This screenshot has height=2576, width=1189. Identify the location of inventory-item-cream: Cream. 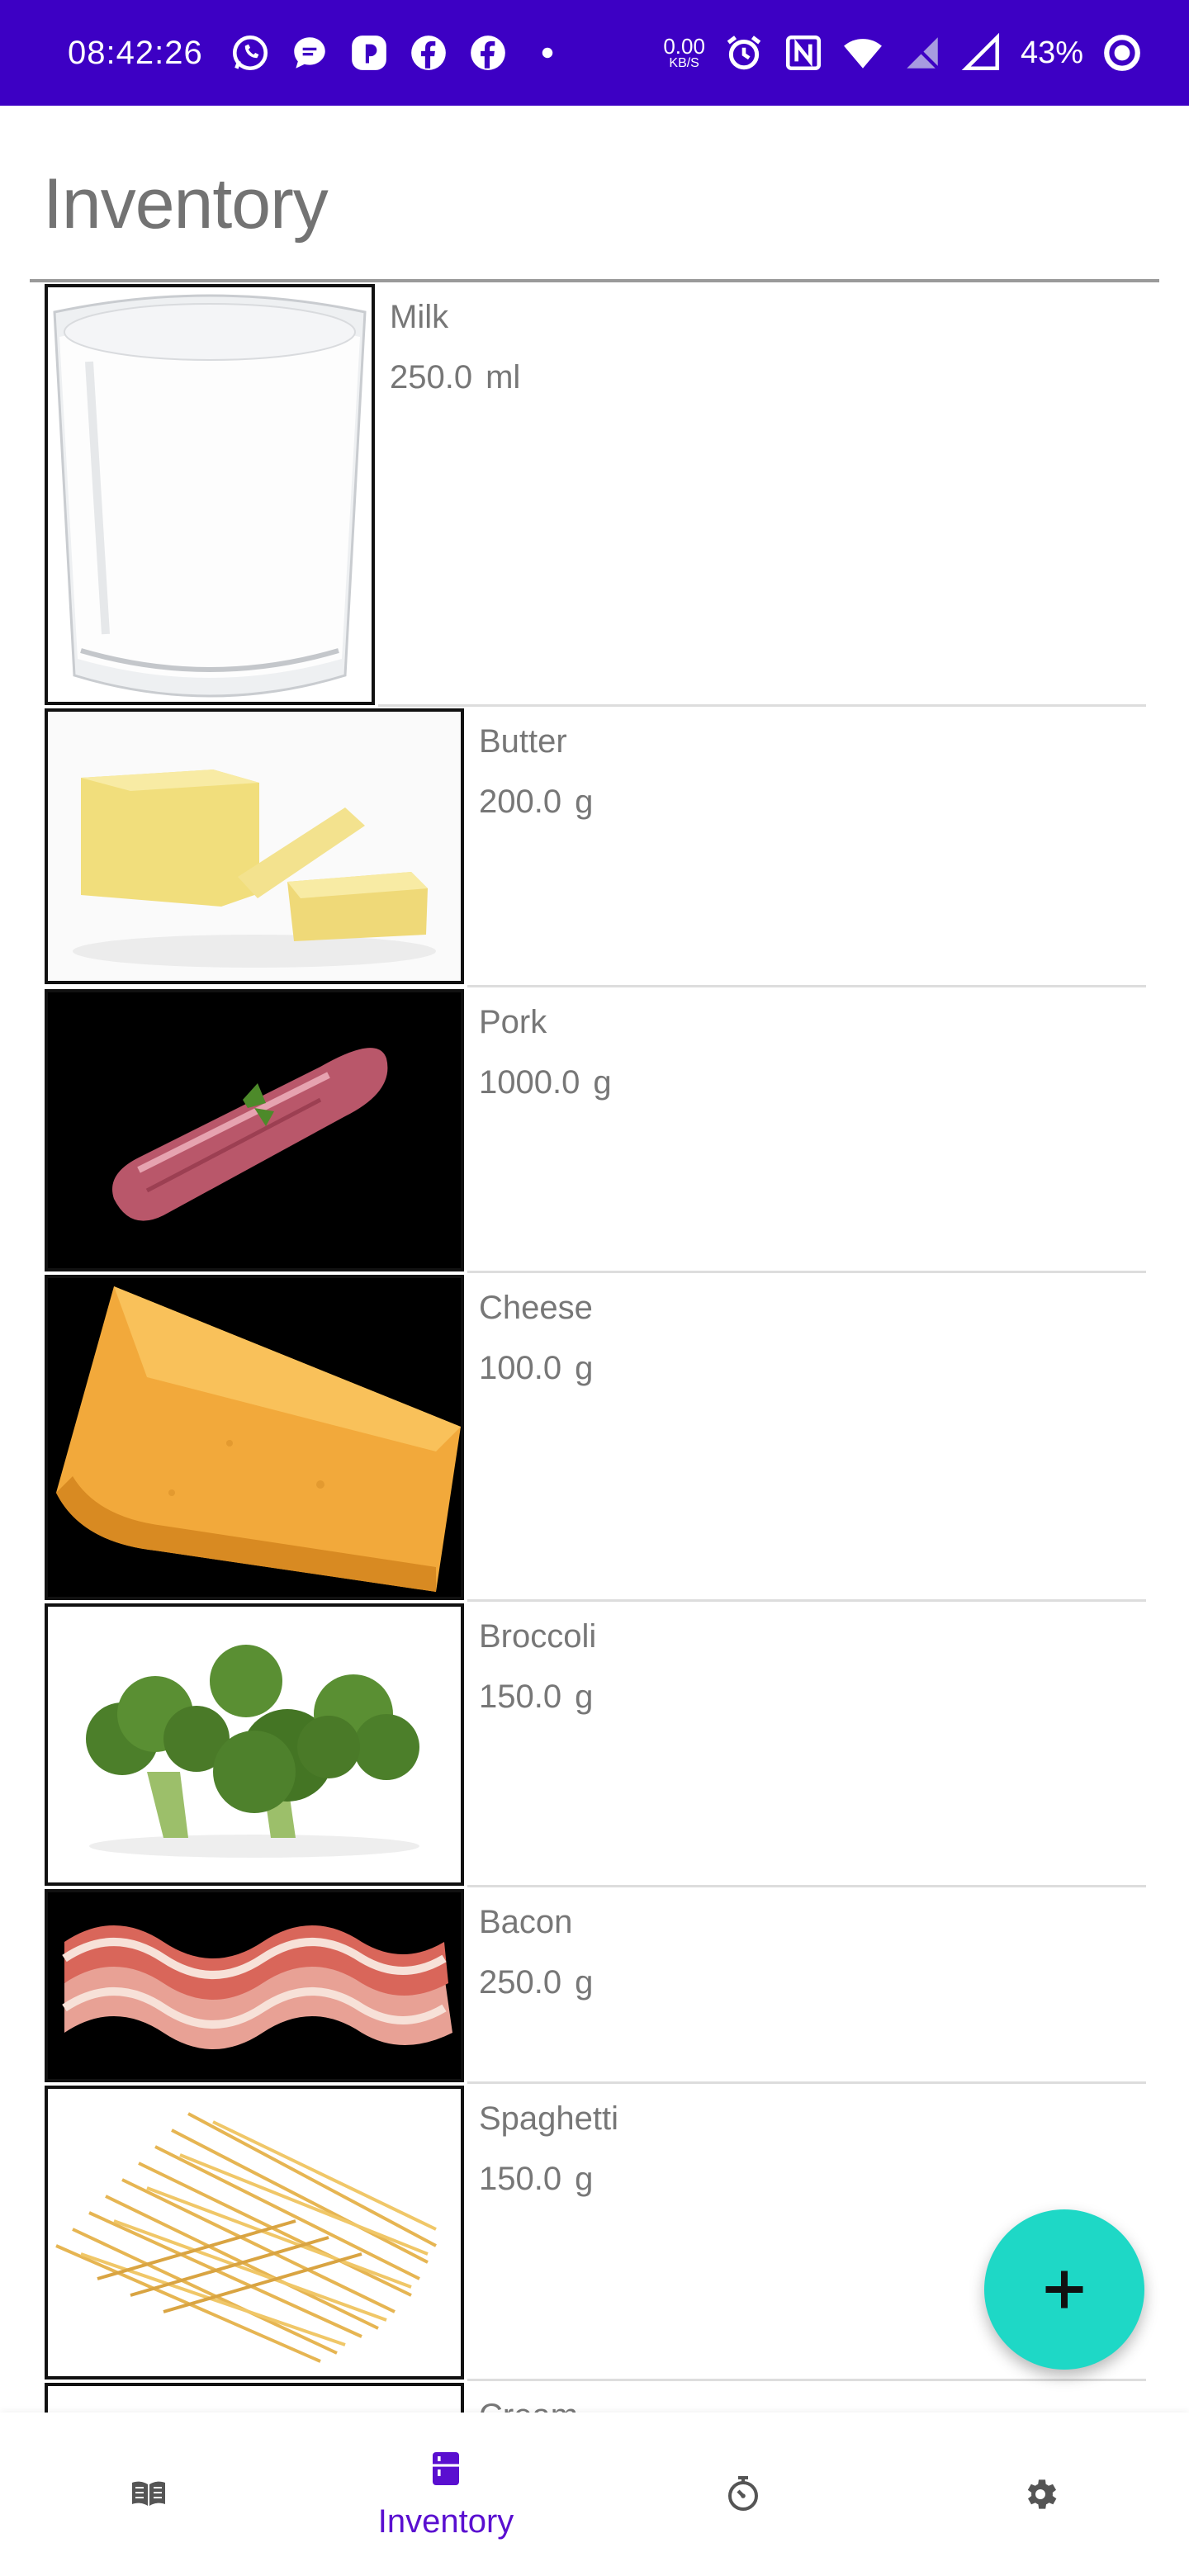
(595, 2397).